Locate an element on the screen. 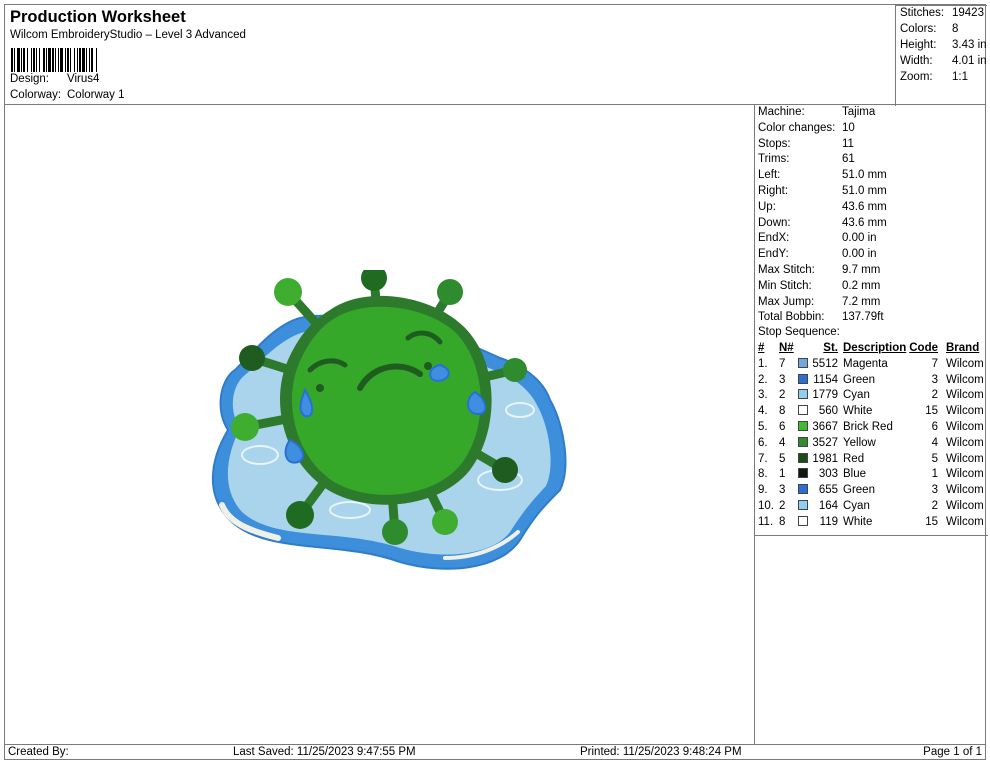 The width and height of the screenshot is (990, 762). table-row: 6. 4 3527 Yellow 4 Wilcom is located at coordinates (871, 444).